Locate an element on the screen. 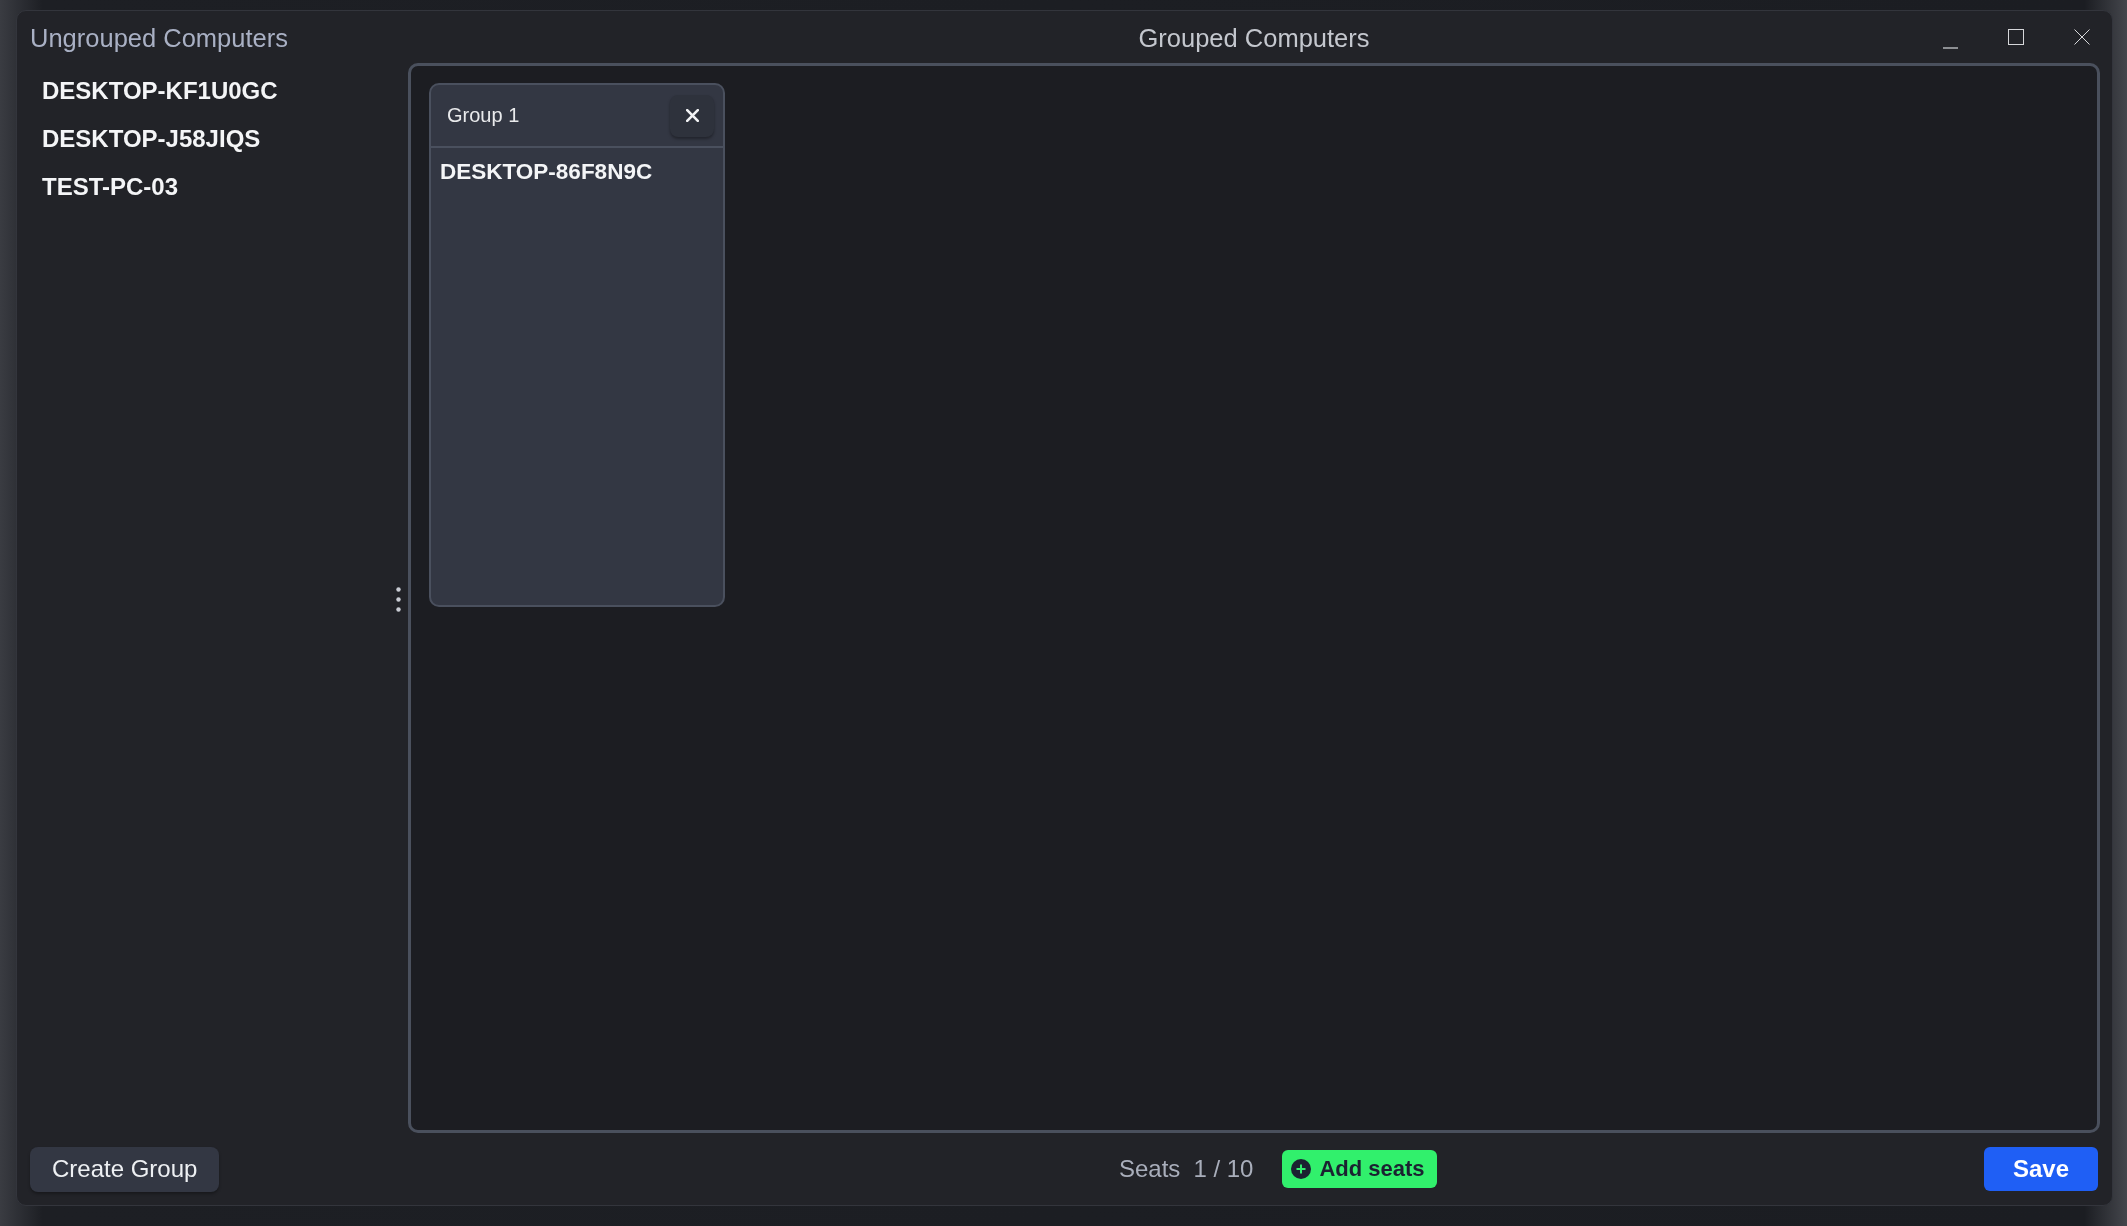  add-seats-button: Add seats is located at coordinates (1359, 1169).